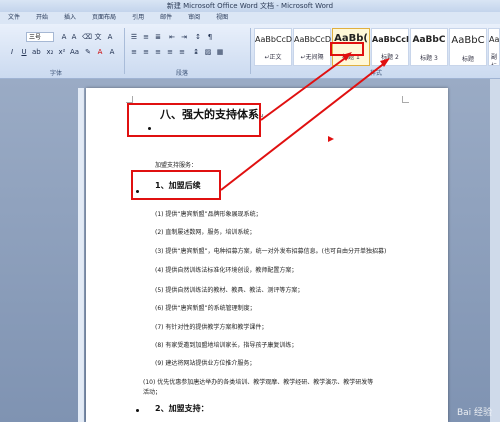 The width and height of the screenshot is (500, 422). I want to click on small-arrow-marker, so click(331, 139).